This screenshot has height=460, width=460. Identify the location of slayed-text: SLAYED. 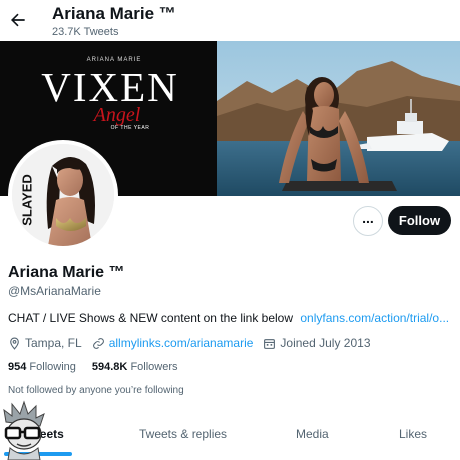
(26, 200).